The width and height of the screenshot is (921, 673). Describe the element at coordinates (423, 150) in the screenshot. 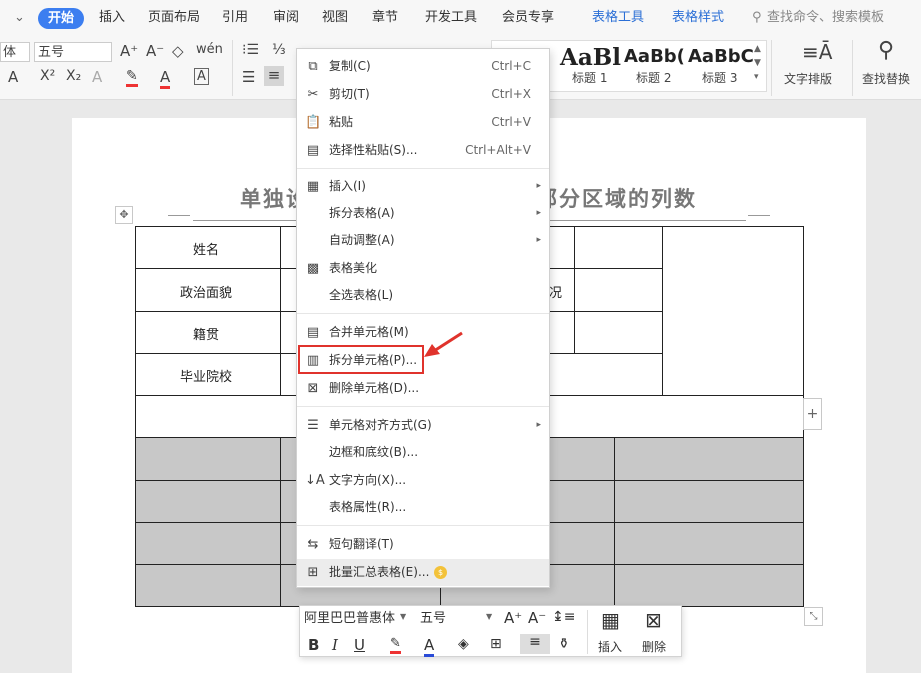

I see `menu-item-paste-special: ▤ 选择性粘贴(S)... Ctrl+Alt+V` at that location.